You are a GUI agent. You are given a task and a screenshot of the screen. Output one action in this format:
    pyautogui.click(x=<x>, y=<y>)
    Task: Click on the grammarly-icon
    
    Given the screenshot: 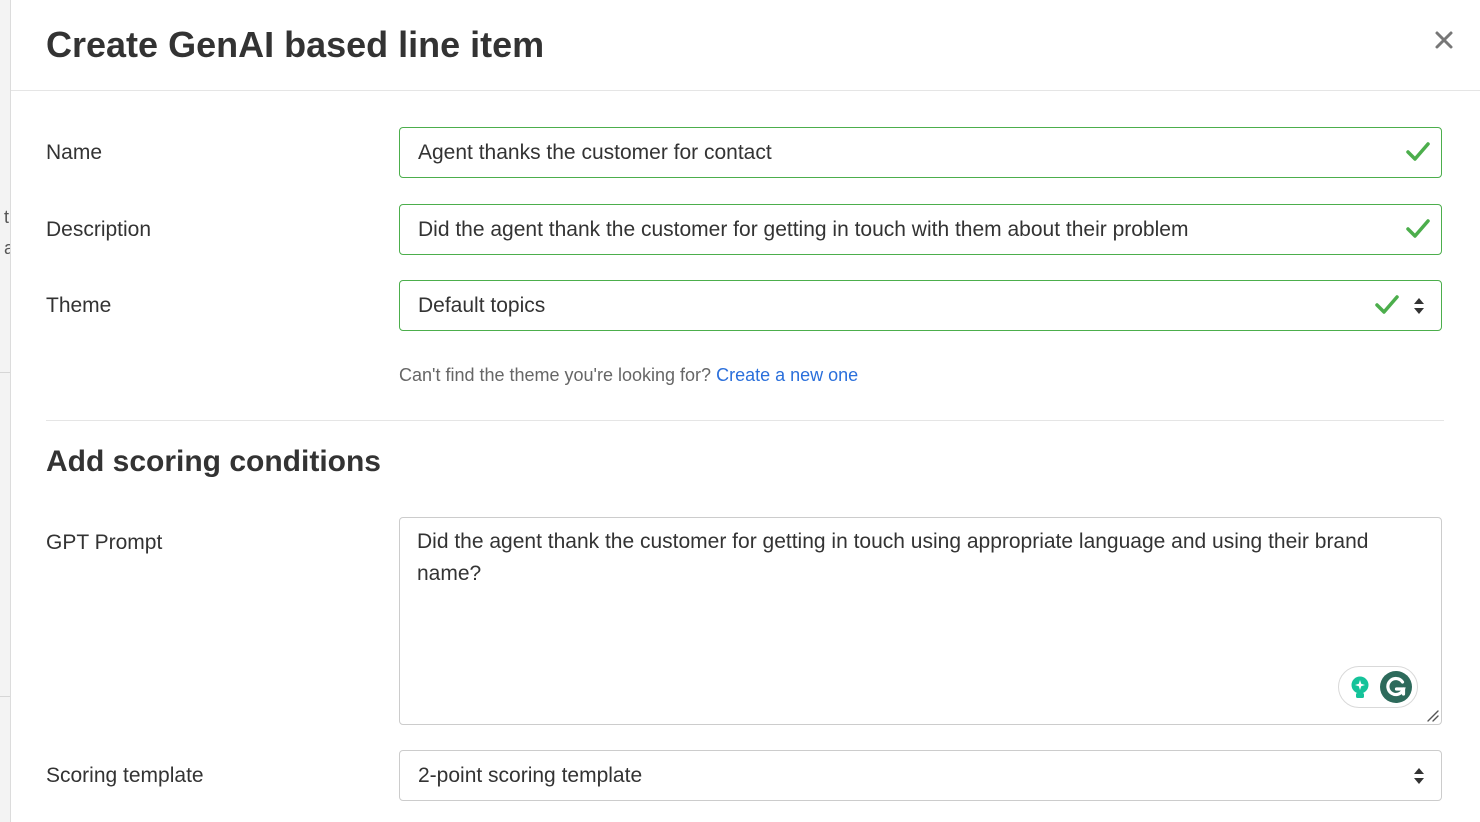 What is the action you would take?
    pyautogui.click(x=1396, y=687)
    